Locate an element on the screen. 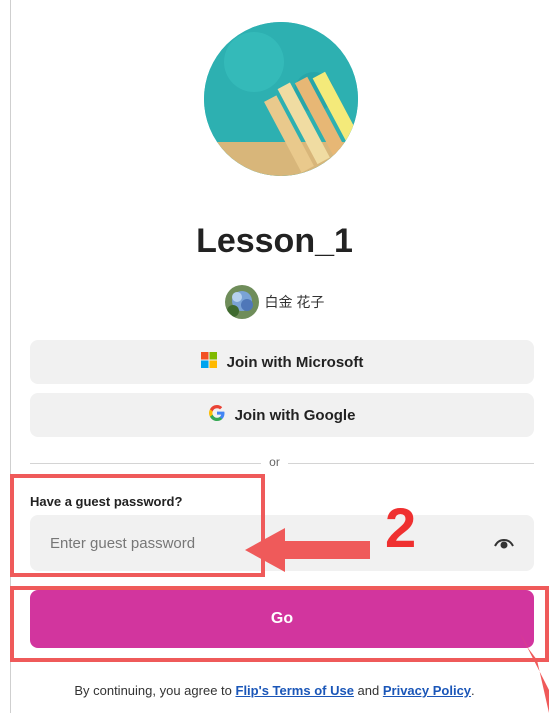 The image size is (549, 713). annotation-arrows is located at coordinates (397, 620).